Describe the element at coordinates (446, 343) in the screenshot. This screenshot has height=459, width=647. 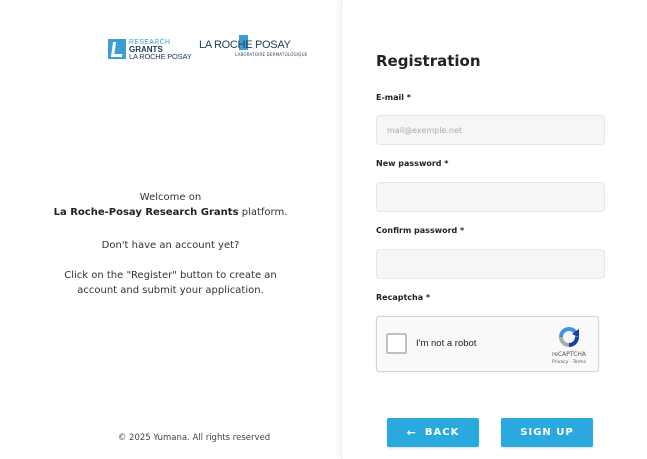
I see `recaptcha-checkbox-label: I'm not a robot` at that location.